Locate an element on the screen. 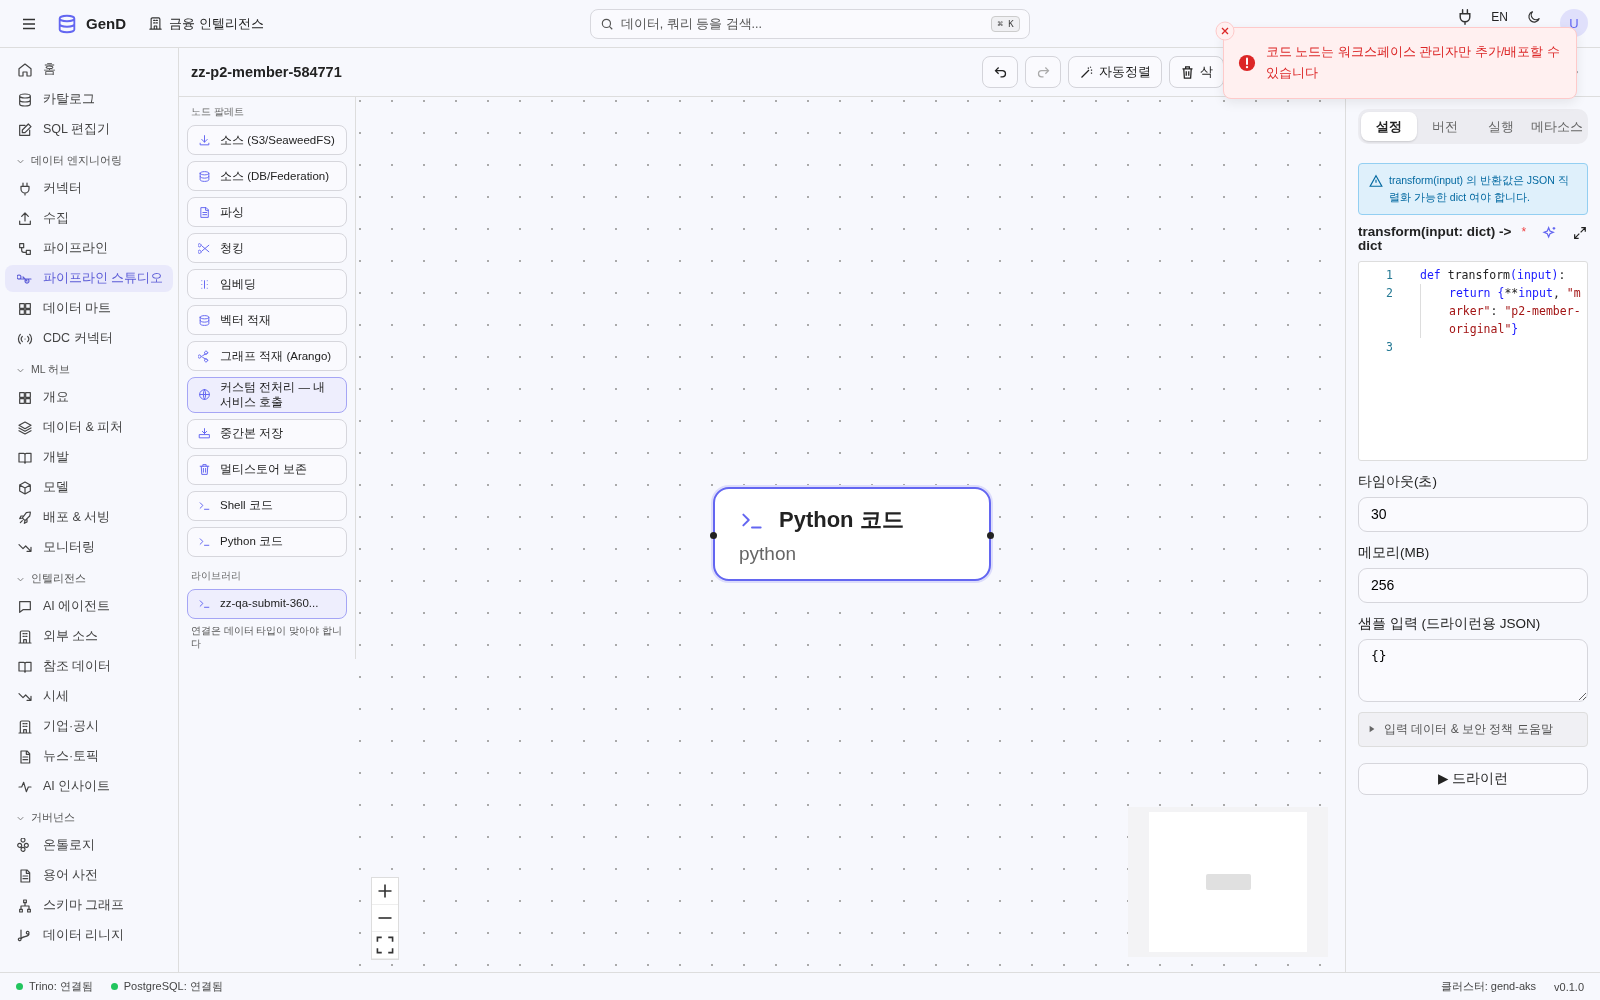 This screenshot has width=1600, height=1000. sidebar-item: 데이터 마트 is located at coordinates (89, 308).